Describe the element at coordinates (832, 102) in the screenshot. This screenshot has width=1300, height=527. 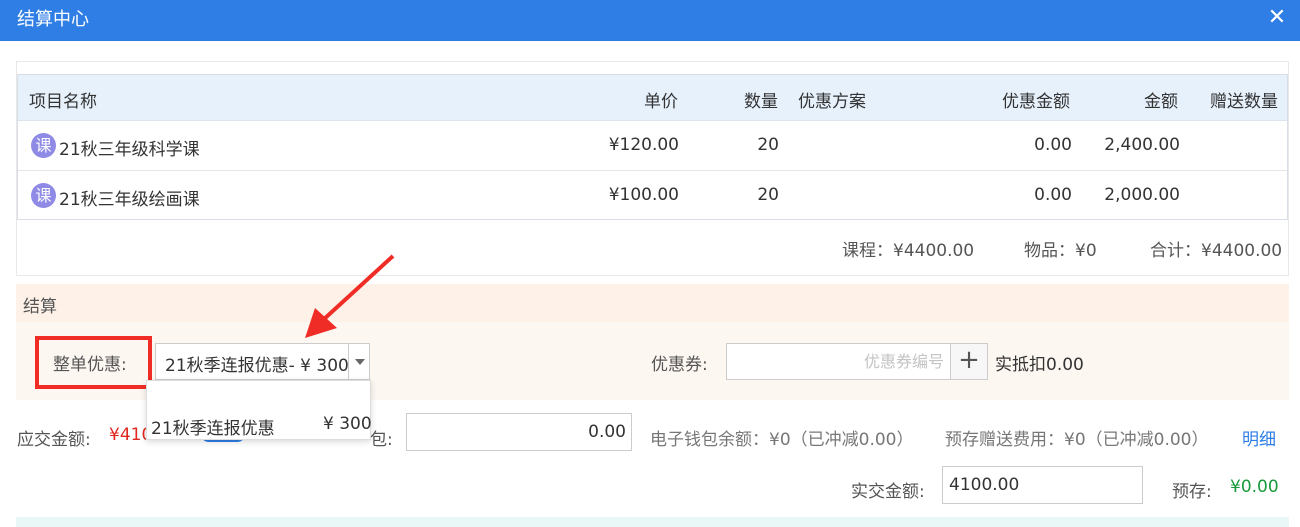
I see `col-discount-plan: 优惠方案` at that location.